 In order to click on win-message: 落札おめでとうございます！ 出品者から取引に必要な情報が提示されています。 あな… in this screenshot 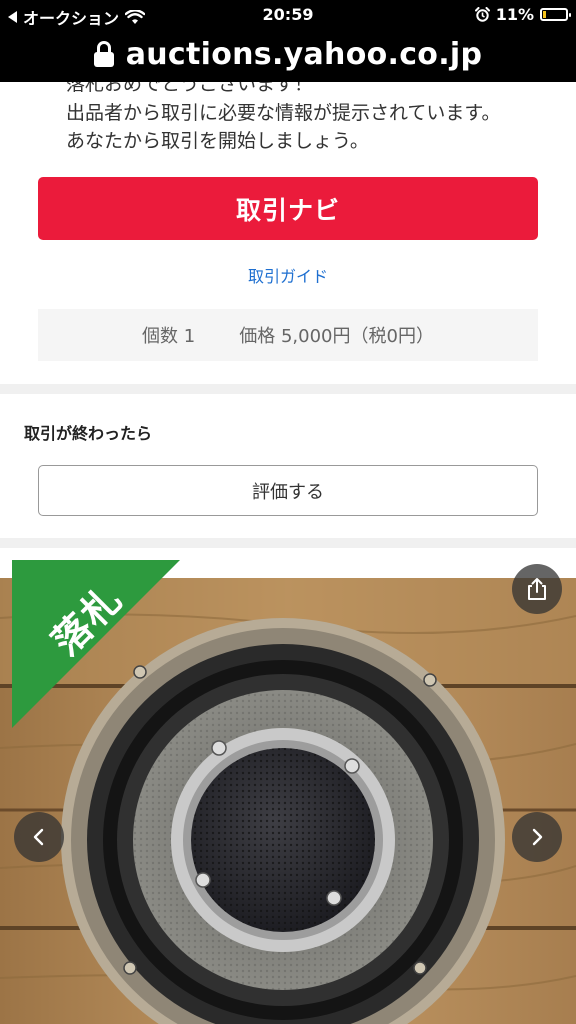, I will do `click(283, 113)`.